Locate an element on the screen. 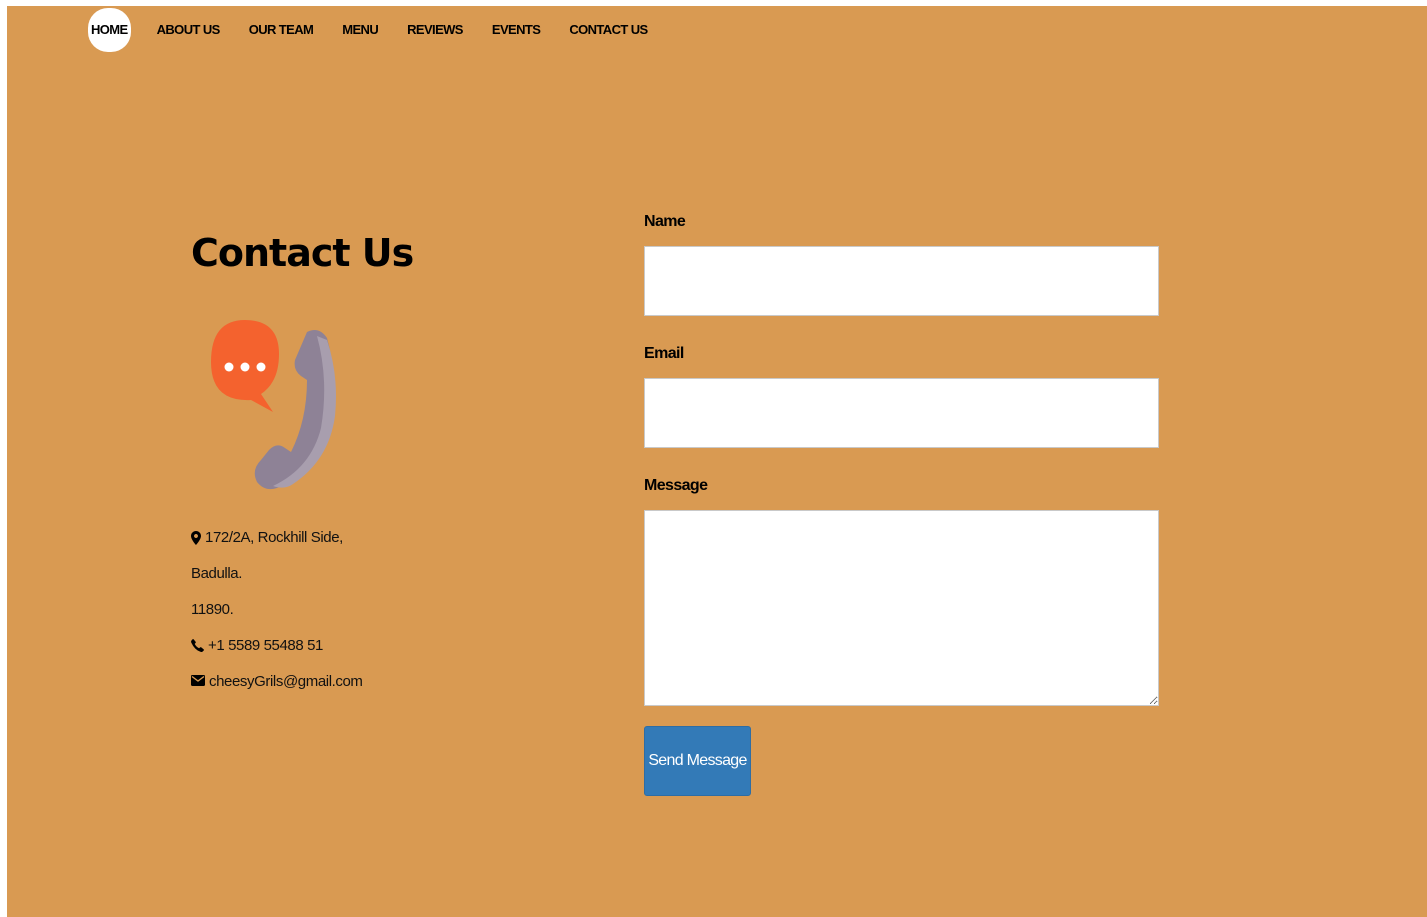  email-label: Email is located at coordinates (664, 353).